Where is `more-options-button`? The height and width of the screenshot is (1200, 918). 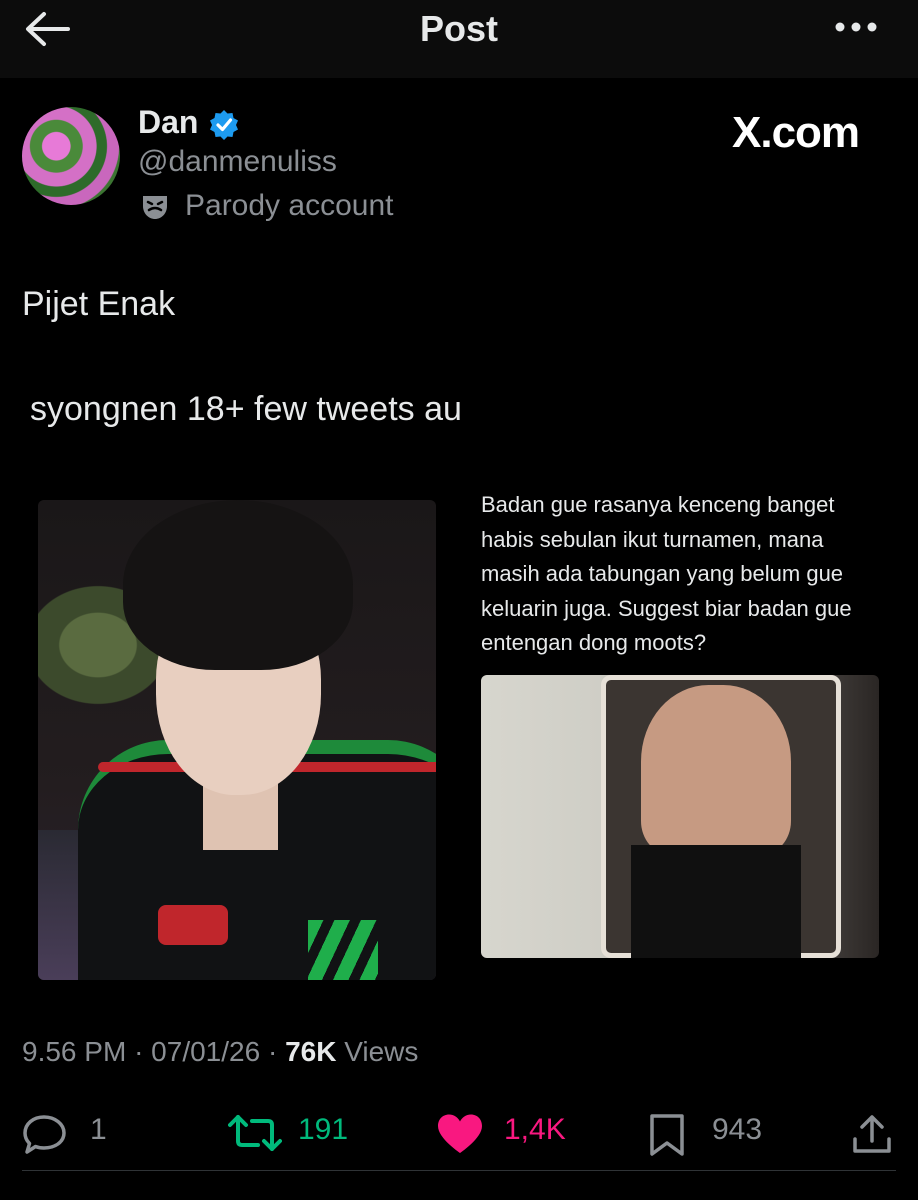
more-options-button is located at coordinates (857, 27).